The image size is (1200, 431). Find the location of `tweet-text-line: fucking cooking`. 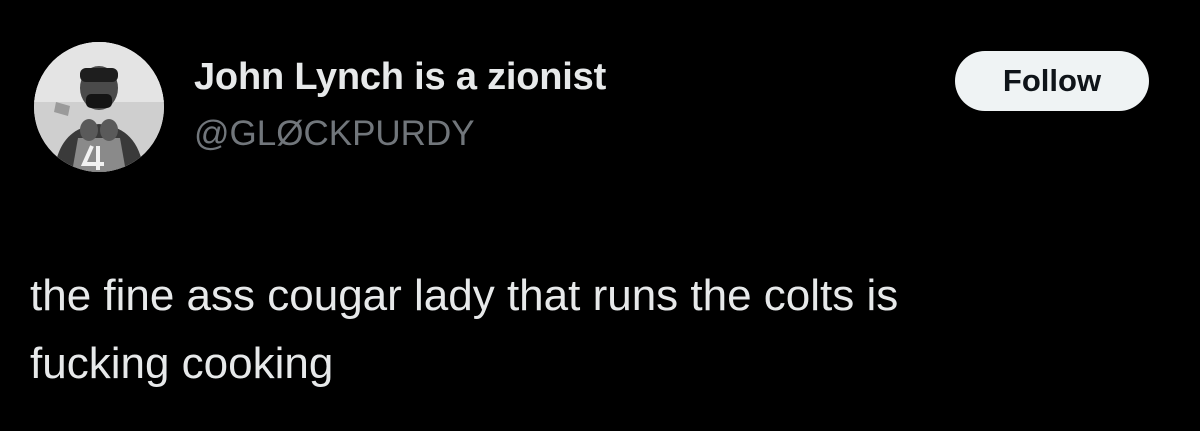

tweet-text-line: fucking cooking is located at coordinates (182, 363).